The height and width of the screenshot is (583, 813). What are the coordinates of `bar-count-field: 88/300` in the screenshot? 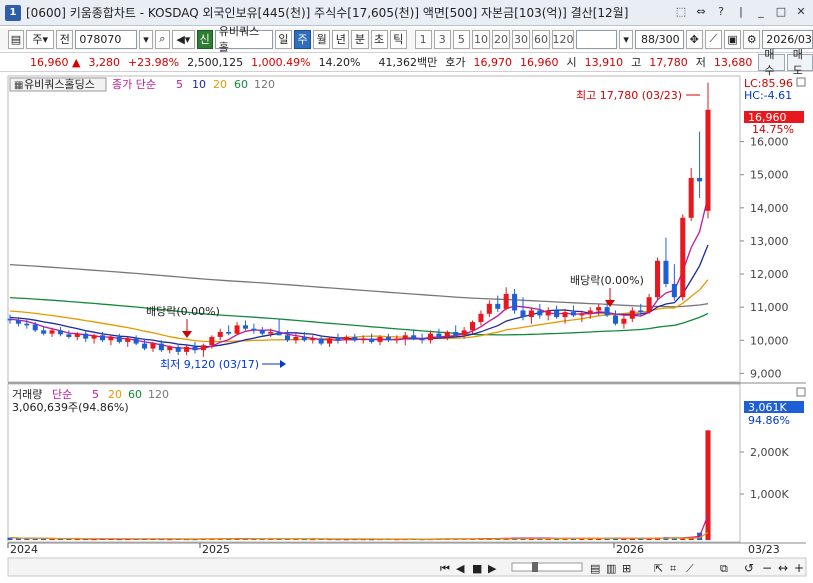 It's located at (659, 39).